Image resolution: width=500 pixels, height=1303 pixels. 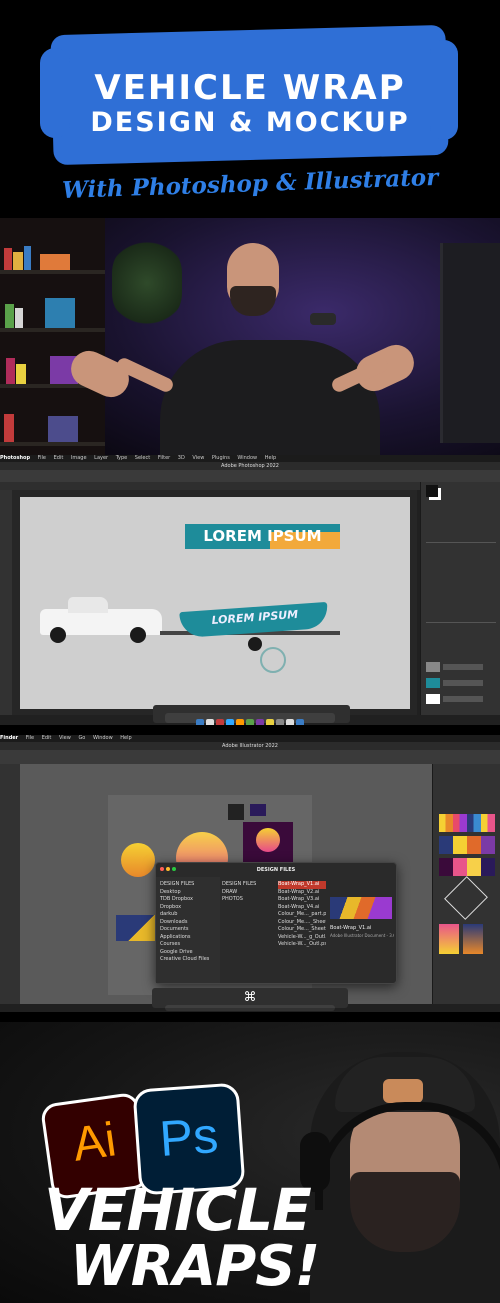 What do you see at coordinates (188, 1137) in the screenshot?
I see `ps-logo-text: Ps` at bounding box center [188, 1137].